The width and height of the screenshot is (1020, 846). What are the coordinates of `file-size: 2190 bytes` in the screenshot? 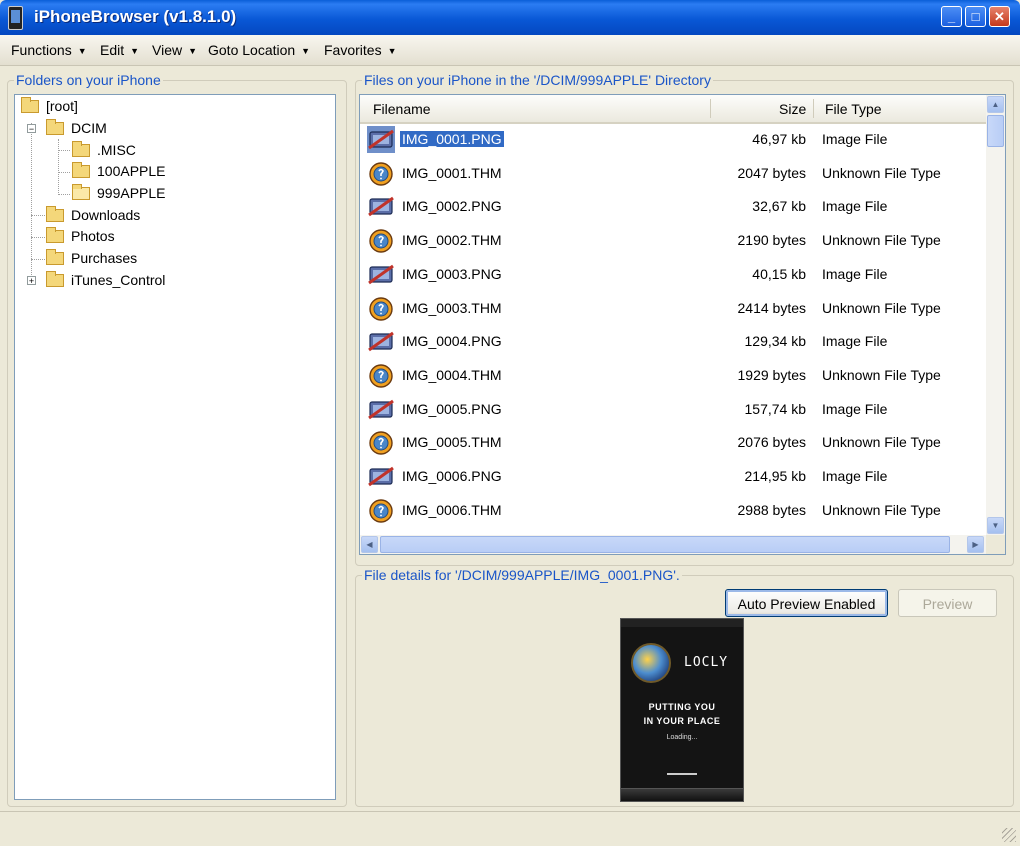 It's located at (772, 240).